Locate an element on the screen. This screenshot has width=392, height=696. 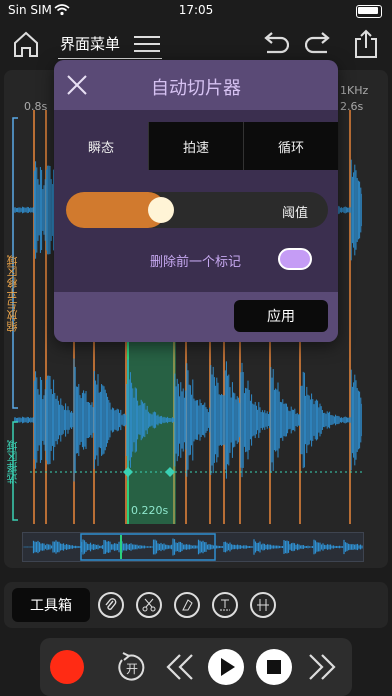
slicer-mode-tabs: 瞬态 拍速 循环 is located at coordinates (196, 146).